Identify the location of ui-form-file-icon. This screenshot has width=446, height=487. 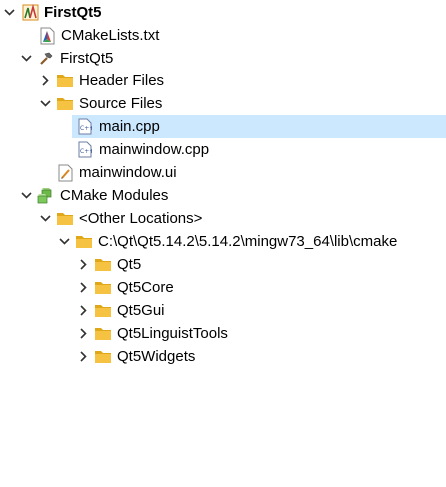
(65, 173).